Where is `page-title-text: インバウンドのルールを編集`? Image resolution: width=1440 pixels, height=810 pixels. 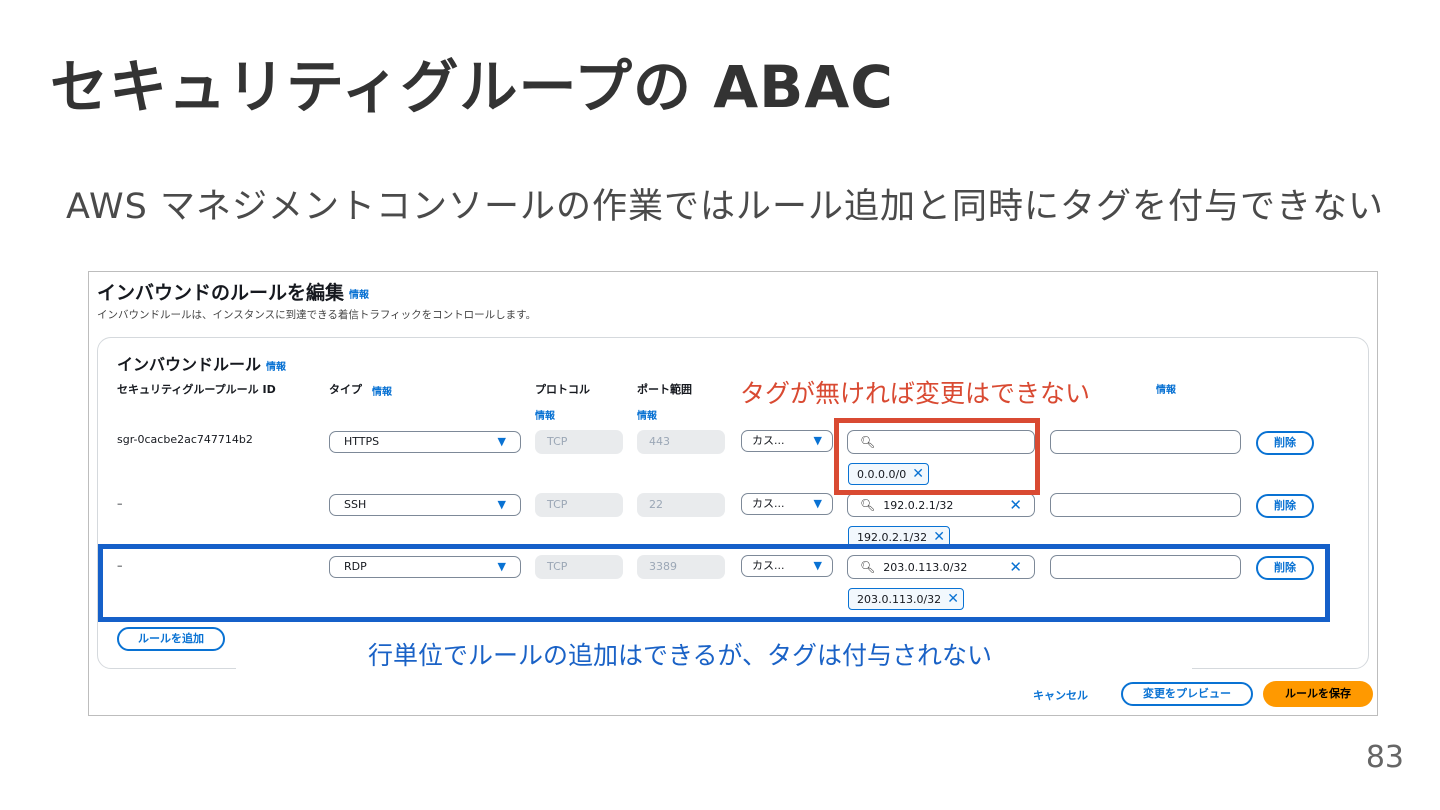 page-title-text: インバウンドのルールを編集 is located at coordinates (221, 293).